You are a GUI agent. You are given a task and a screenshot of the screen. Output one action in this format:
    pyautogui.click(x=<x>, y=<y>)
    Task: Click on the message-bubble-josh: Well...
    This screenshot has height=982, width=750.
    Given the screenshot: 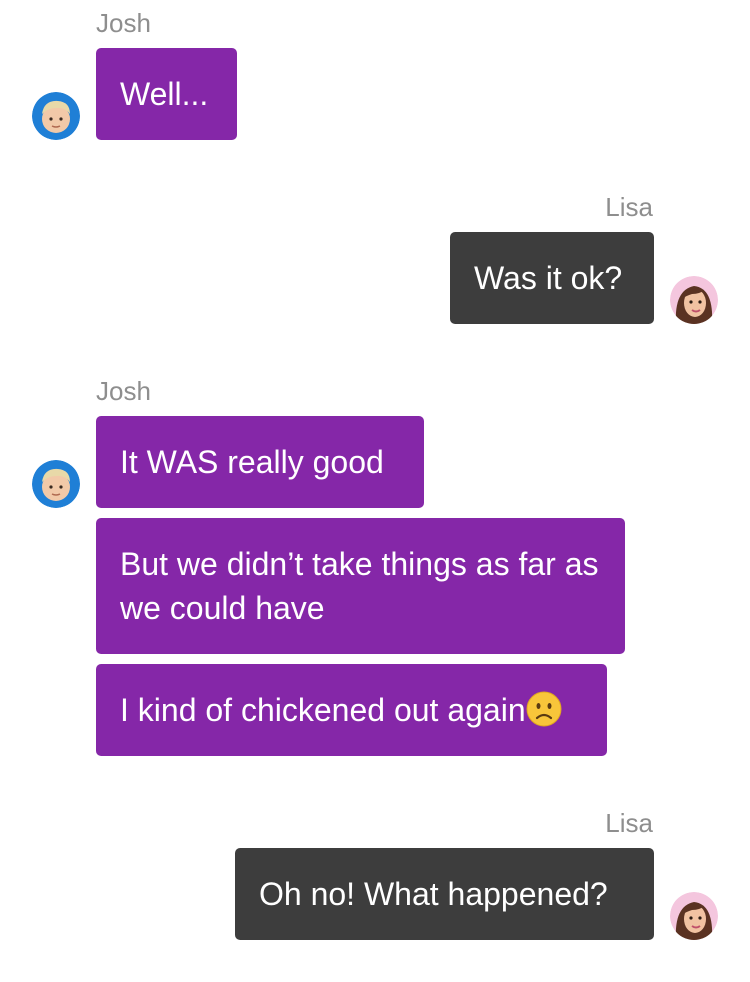 What is the action you would take?
    pyautogui.click(x=166, y=94)
    